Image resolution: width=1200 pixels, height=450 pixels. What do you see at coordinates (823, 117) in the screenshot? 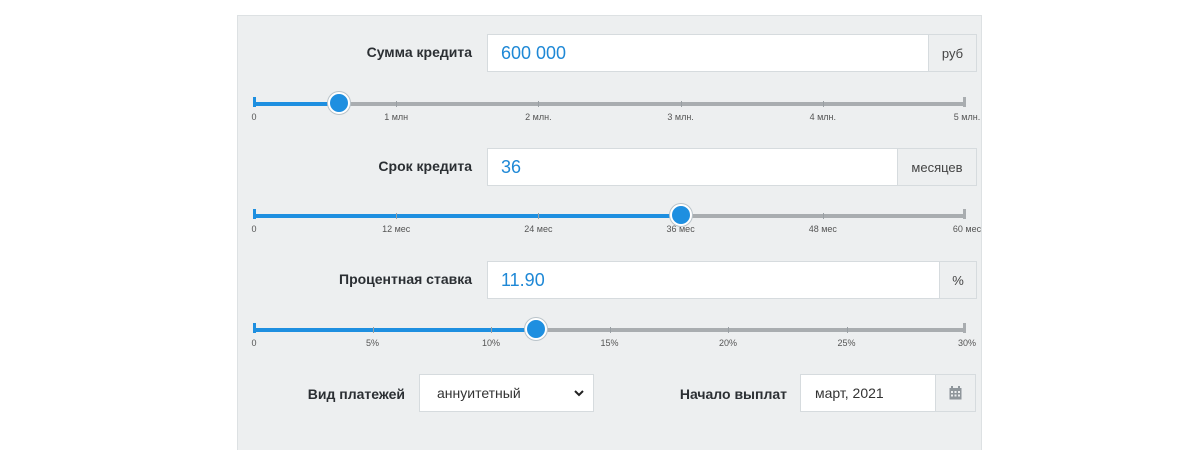
I see `slider-tick-label: 4 млн.` at bounding box center [823, 117].